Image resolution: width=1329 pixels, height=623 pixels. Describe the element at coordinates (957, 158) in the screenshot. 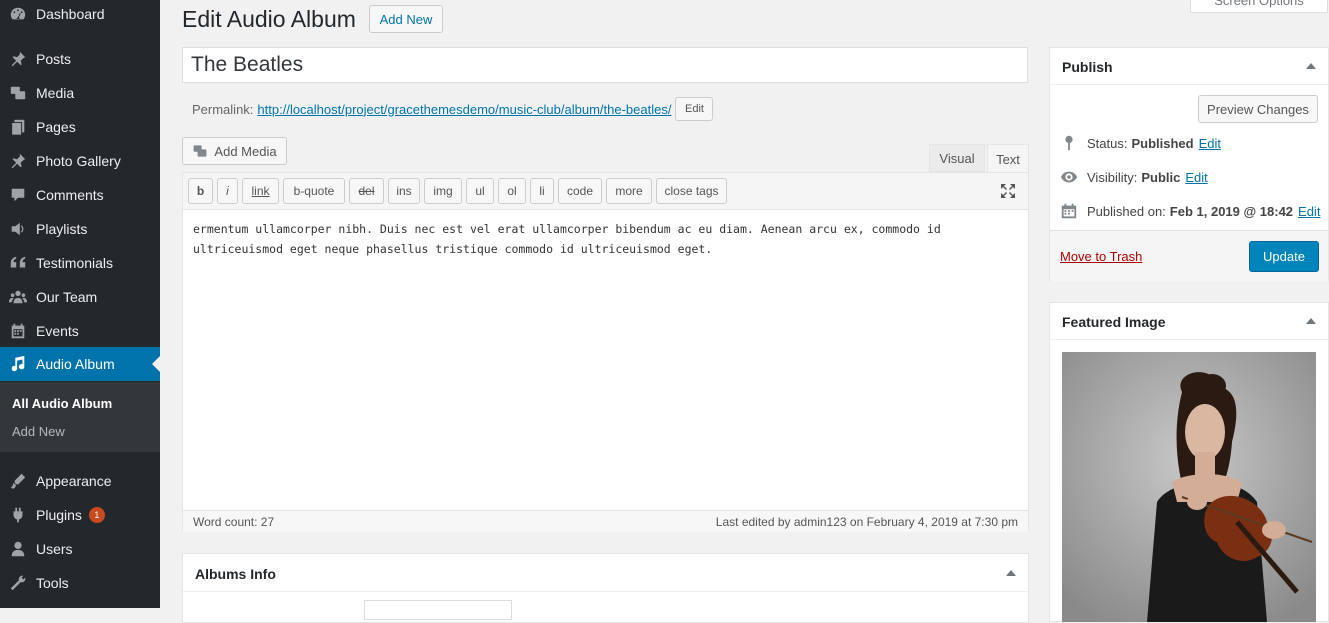

I see `tab-visual: Visual` at that location.